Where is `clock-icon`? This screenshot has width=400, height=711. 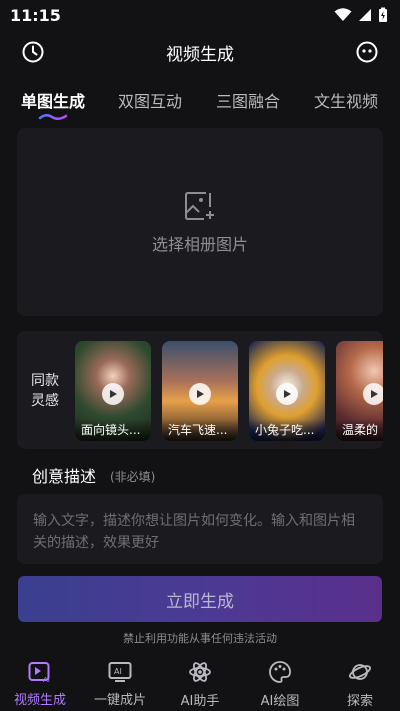 clock-icon is located at coordinates (33, 52).